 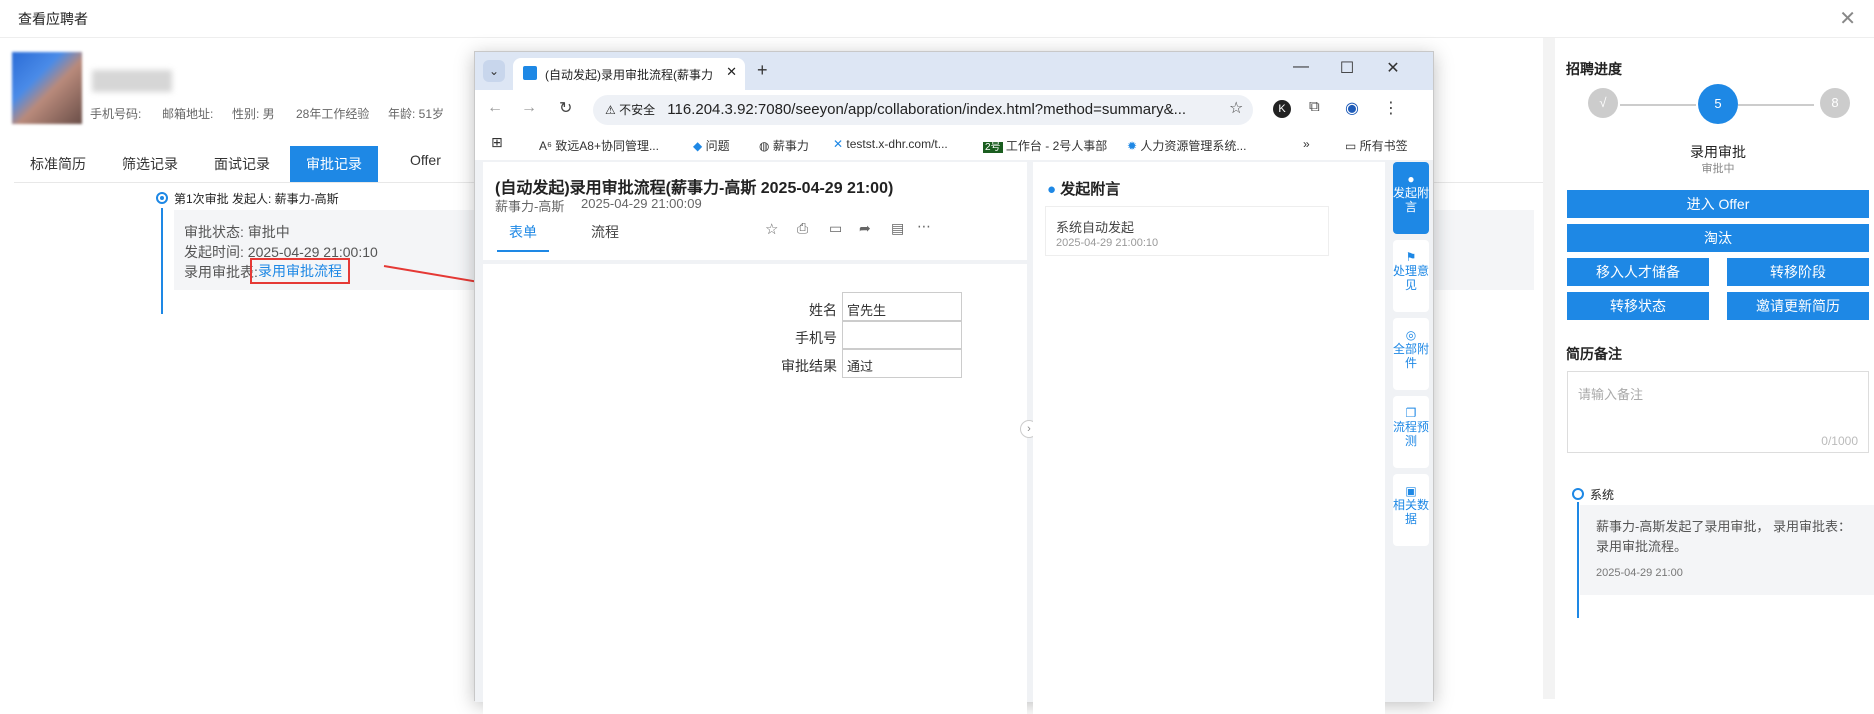 What do you see at coordinates (1347, 68) in the screenshot?
I see `maximize-icon: ☐` at bounding box center [1347, 68].